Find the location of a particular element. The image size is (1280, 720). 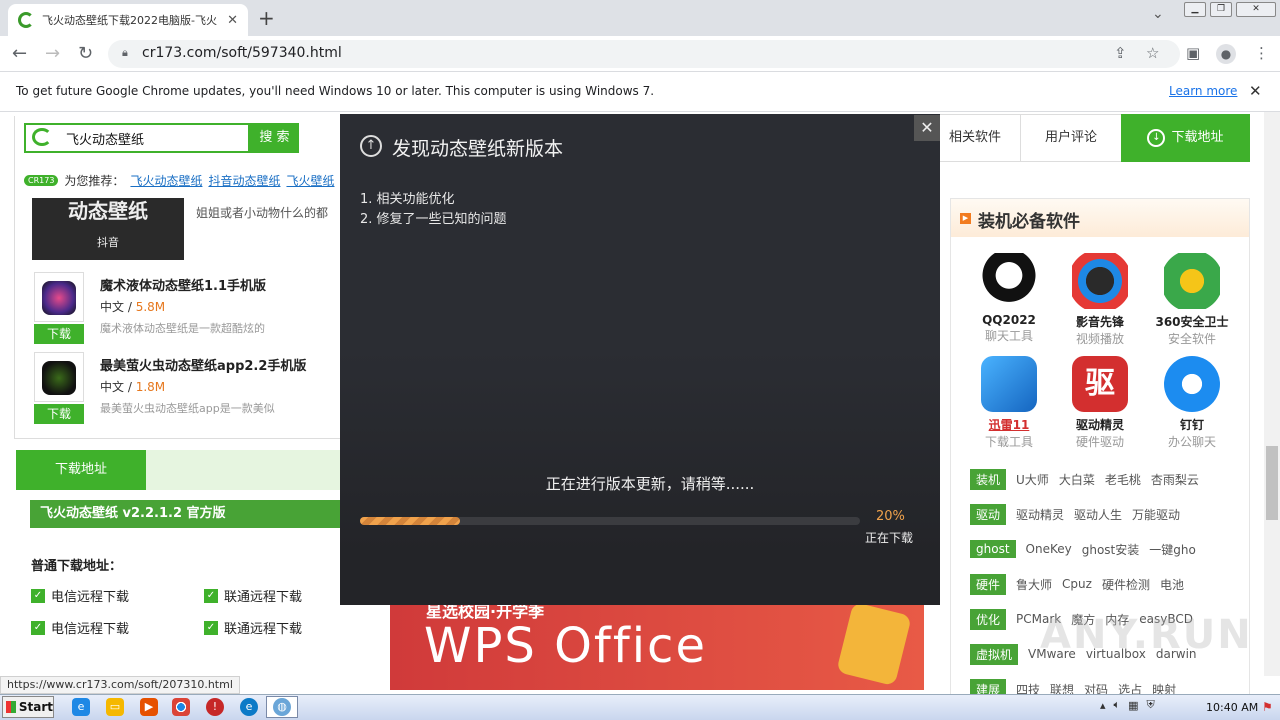

media-player-icon: ▶ is located at coordinates (149, 707).